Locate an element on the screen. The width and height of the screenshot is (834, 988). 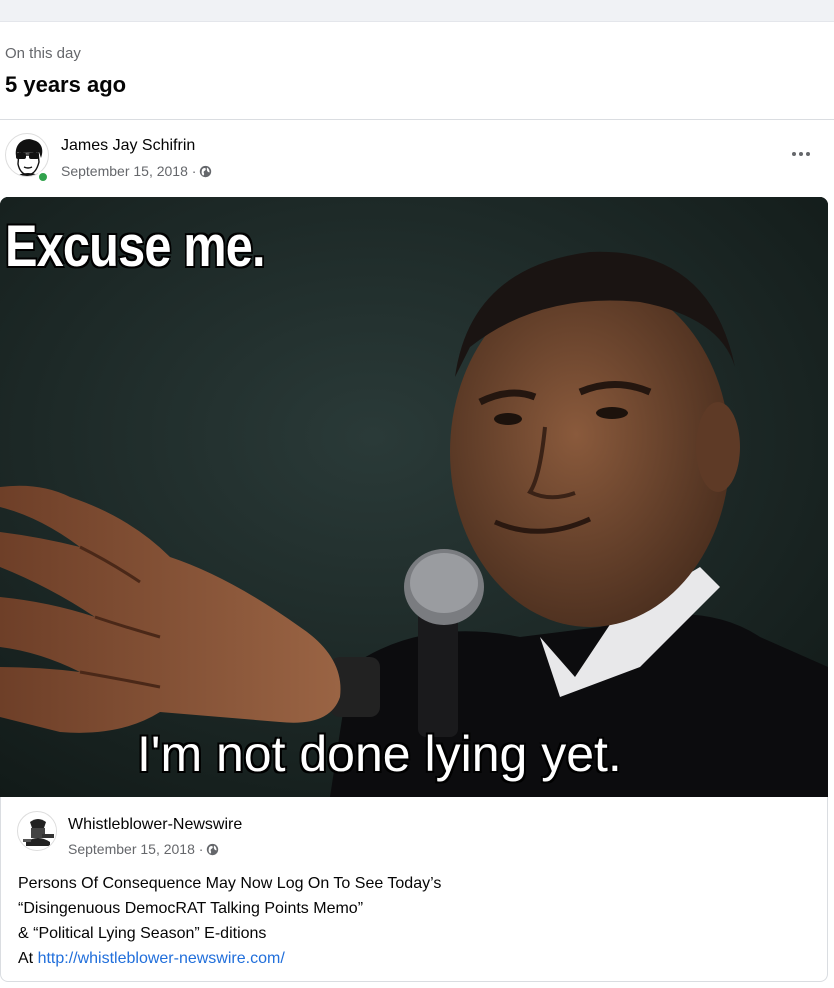
shared-date-text: September 15, 2018 · is located at coordinates (136, 849).